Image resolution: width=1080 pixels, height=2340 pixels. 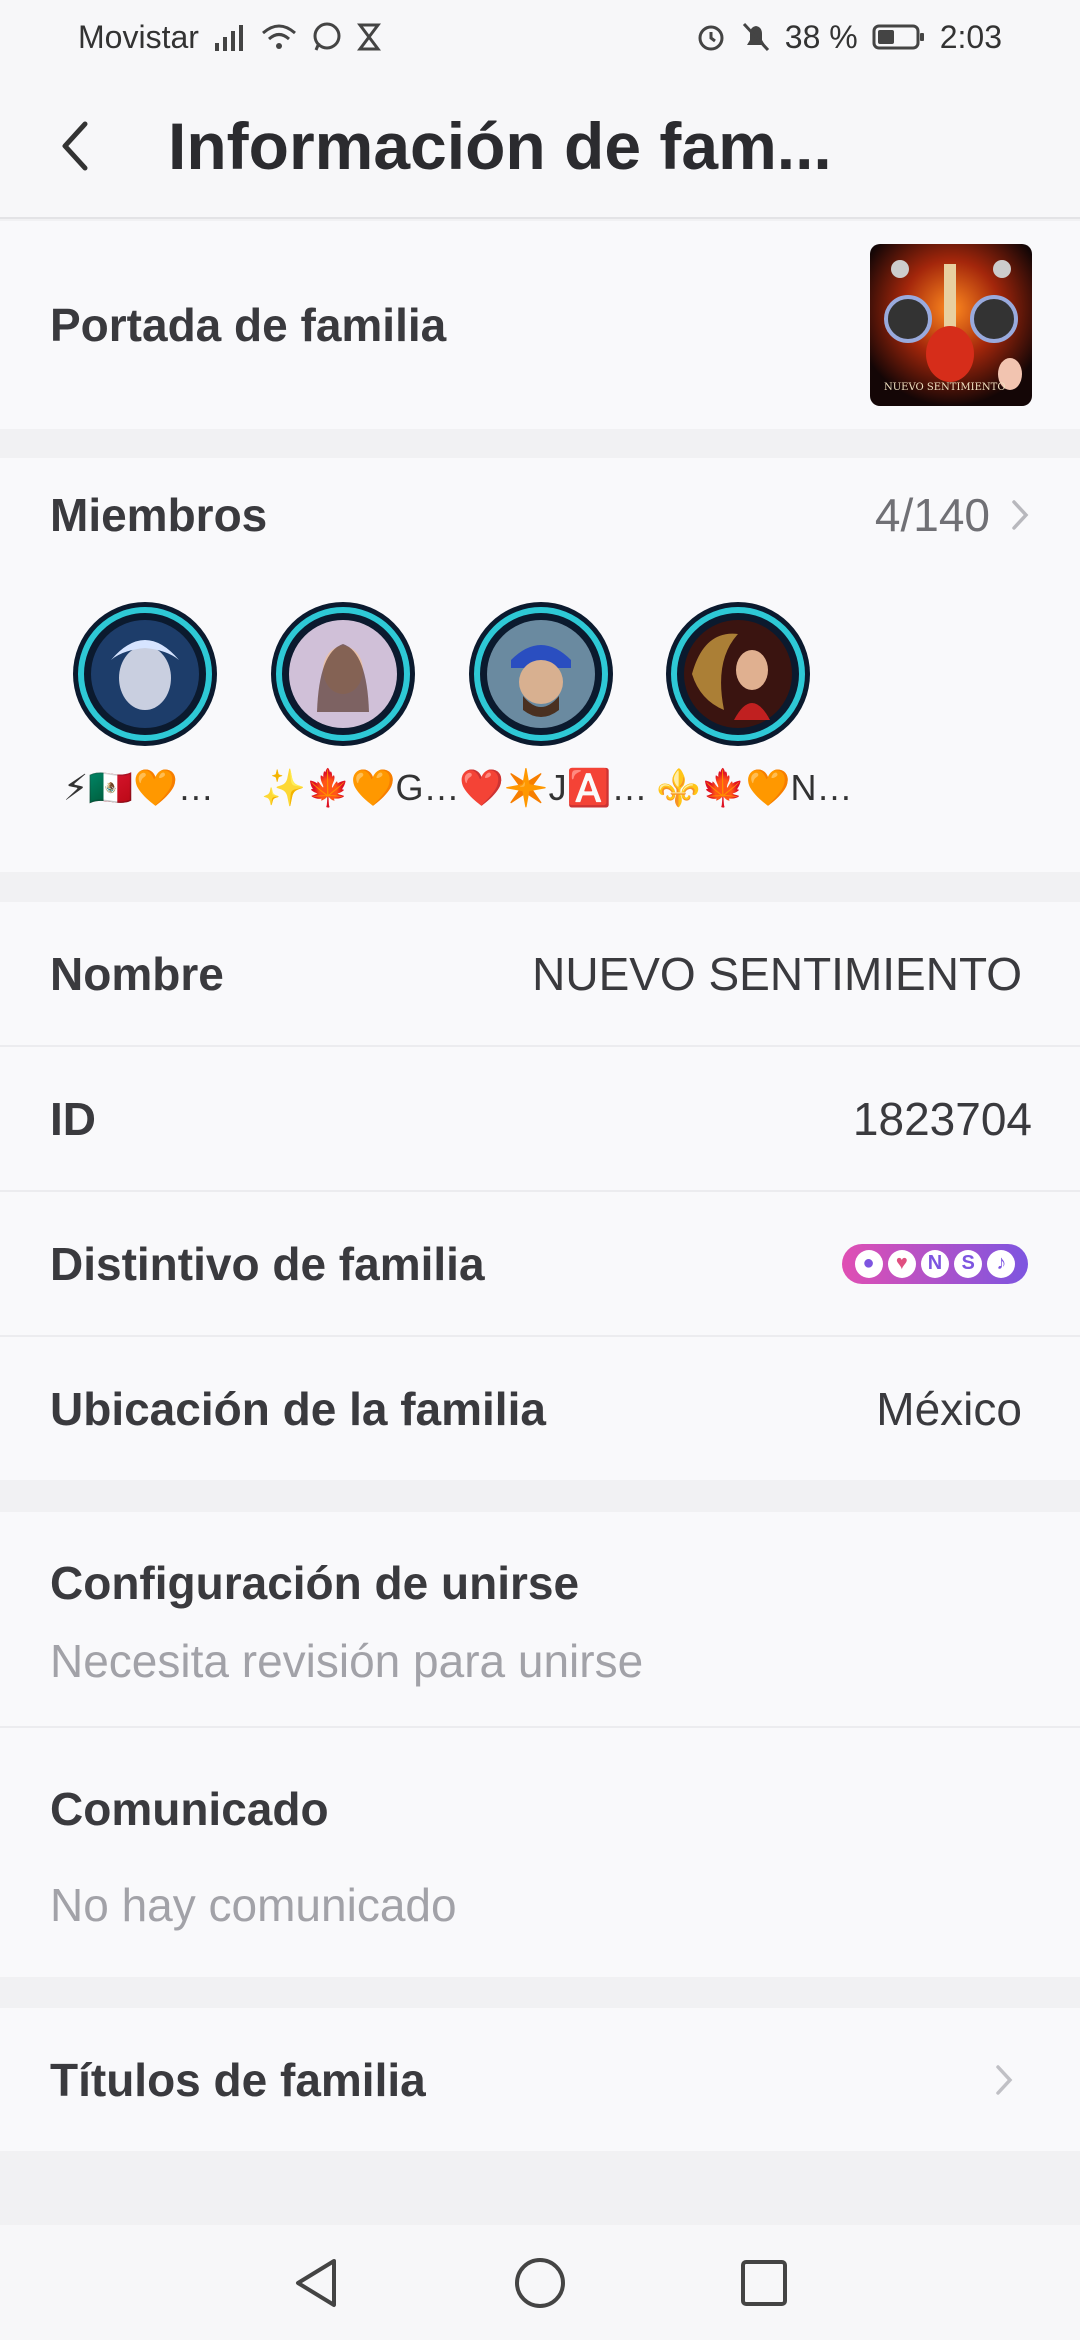 I want to click on badge-label: Distintivo de familia, so click(x=267, y=1263).